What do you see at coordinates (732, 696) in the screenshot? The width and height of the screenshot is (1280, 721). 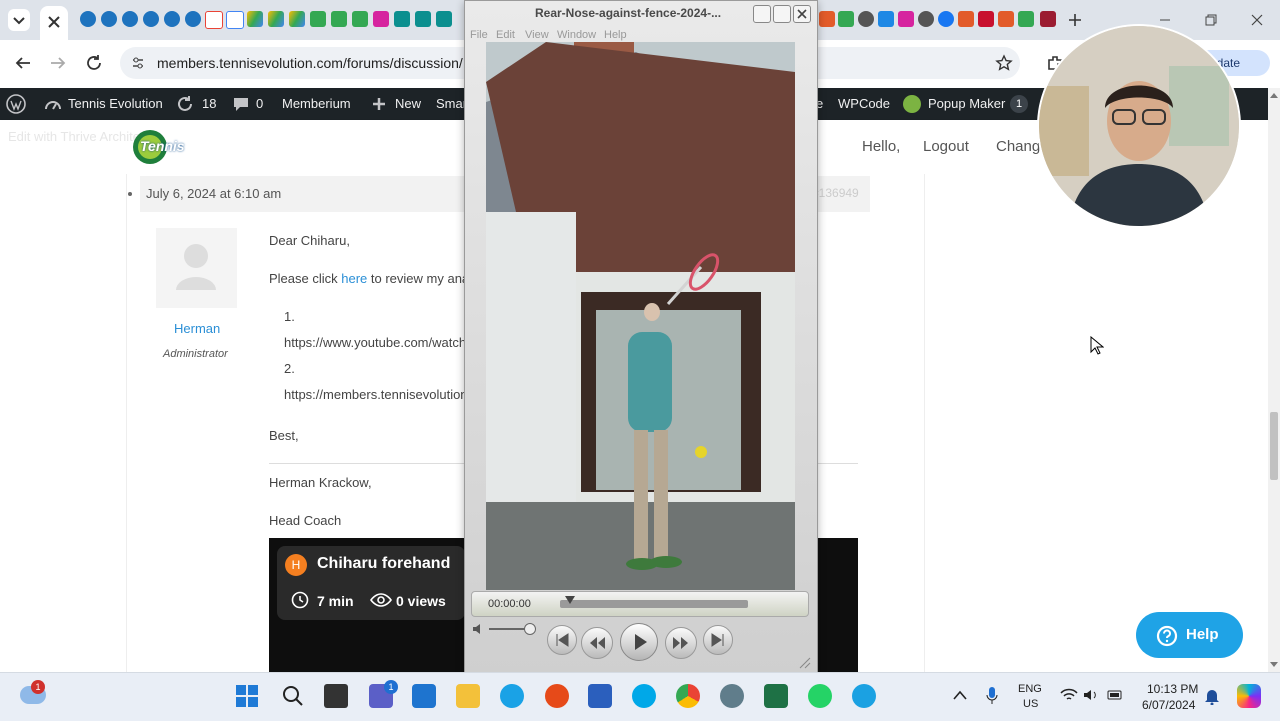 I see `settings-gear-icon` at bounding box center [732, 696].